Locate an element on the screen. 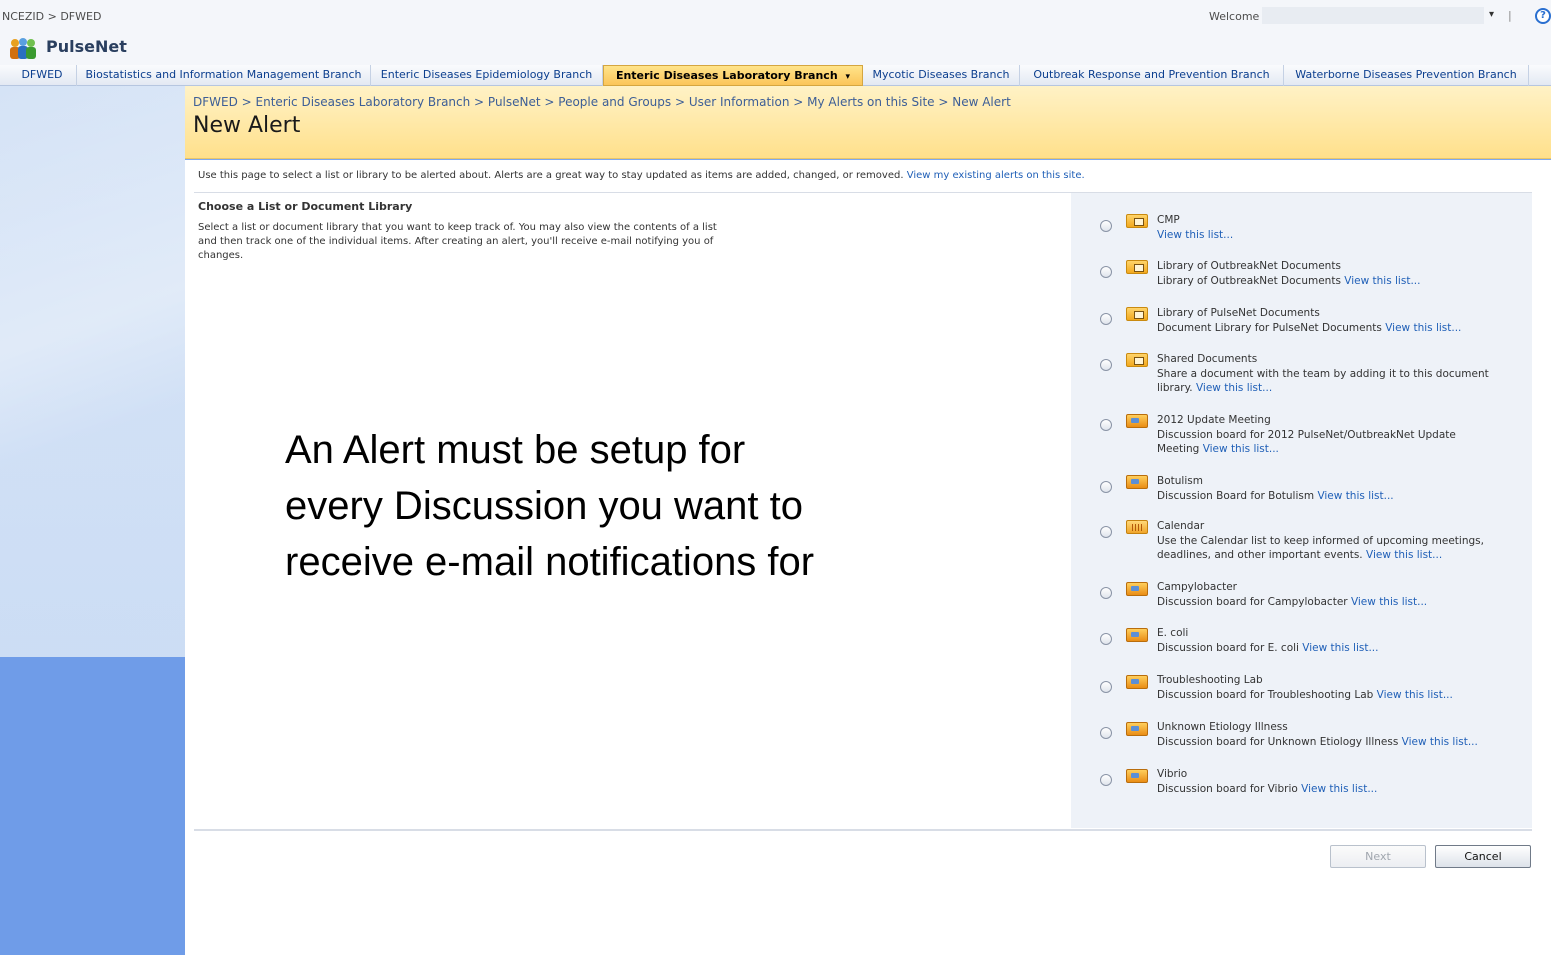 The height and width of the screenshot is (955, 1551). list-name: Campylobacter is located at coordinates (1197, 587).